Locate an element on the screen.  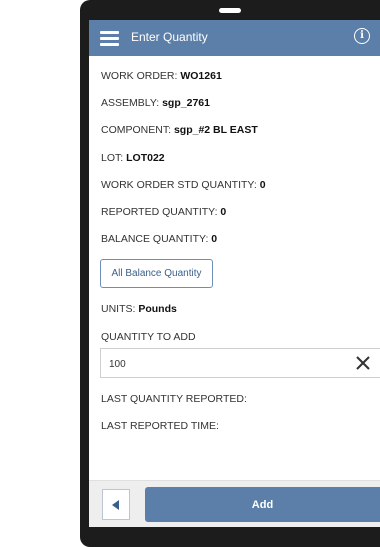
reported-quantity-row: REPORTED QUANTITY: 0 is located at coordinates (163, 212).